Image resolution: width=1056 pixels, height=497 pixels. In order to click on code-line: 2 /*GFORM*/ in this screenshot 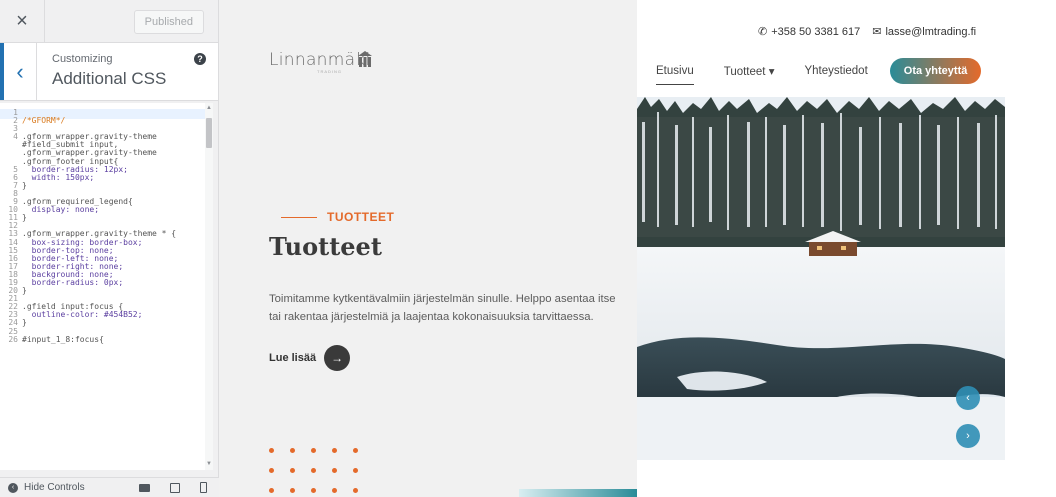, I will do `click(106, 121)`.